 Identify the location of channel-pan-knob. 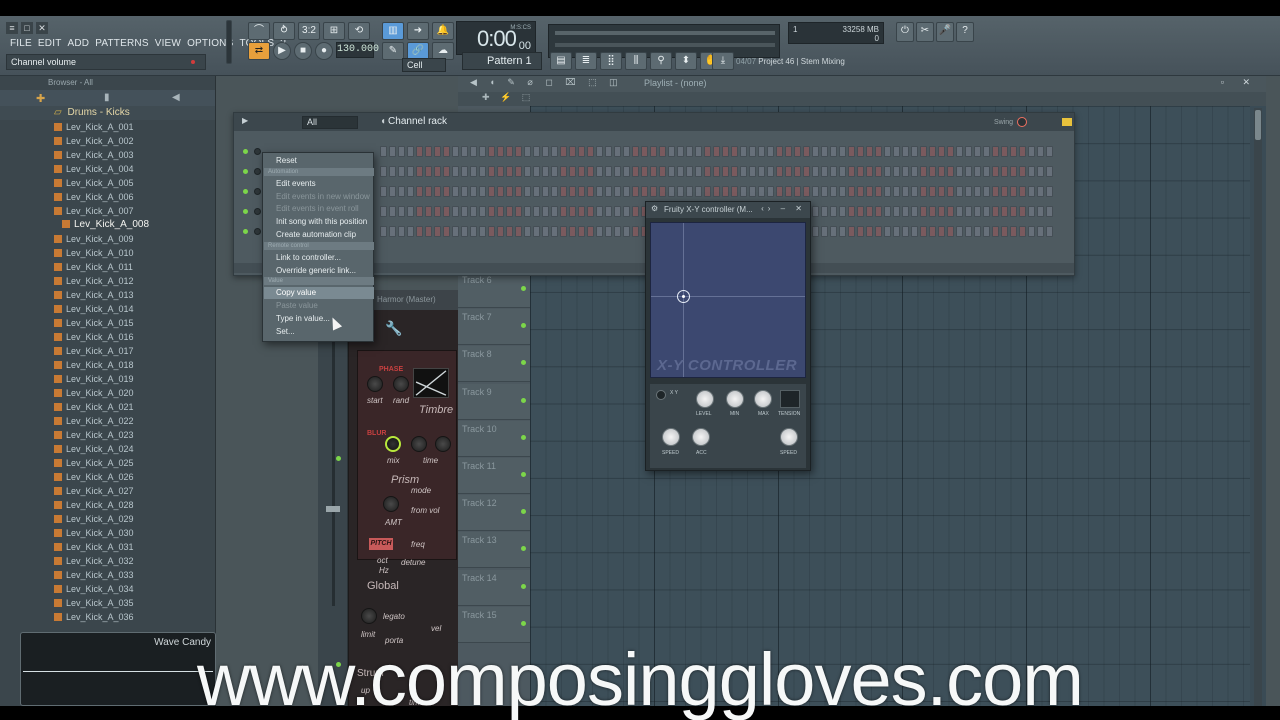
(257, 231).